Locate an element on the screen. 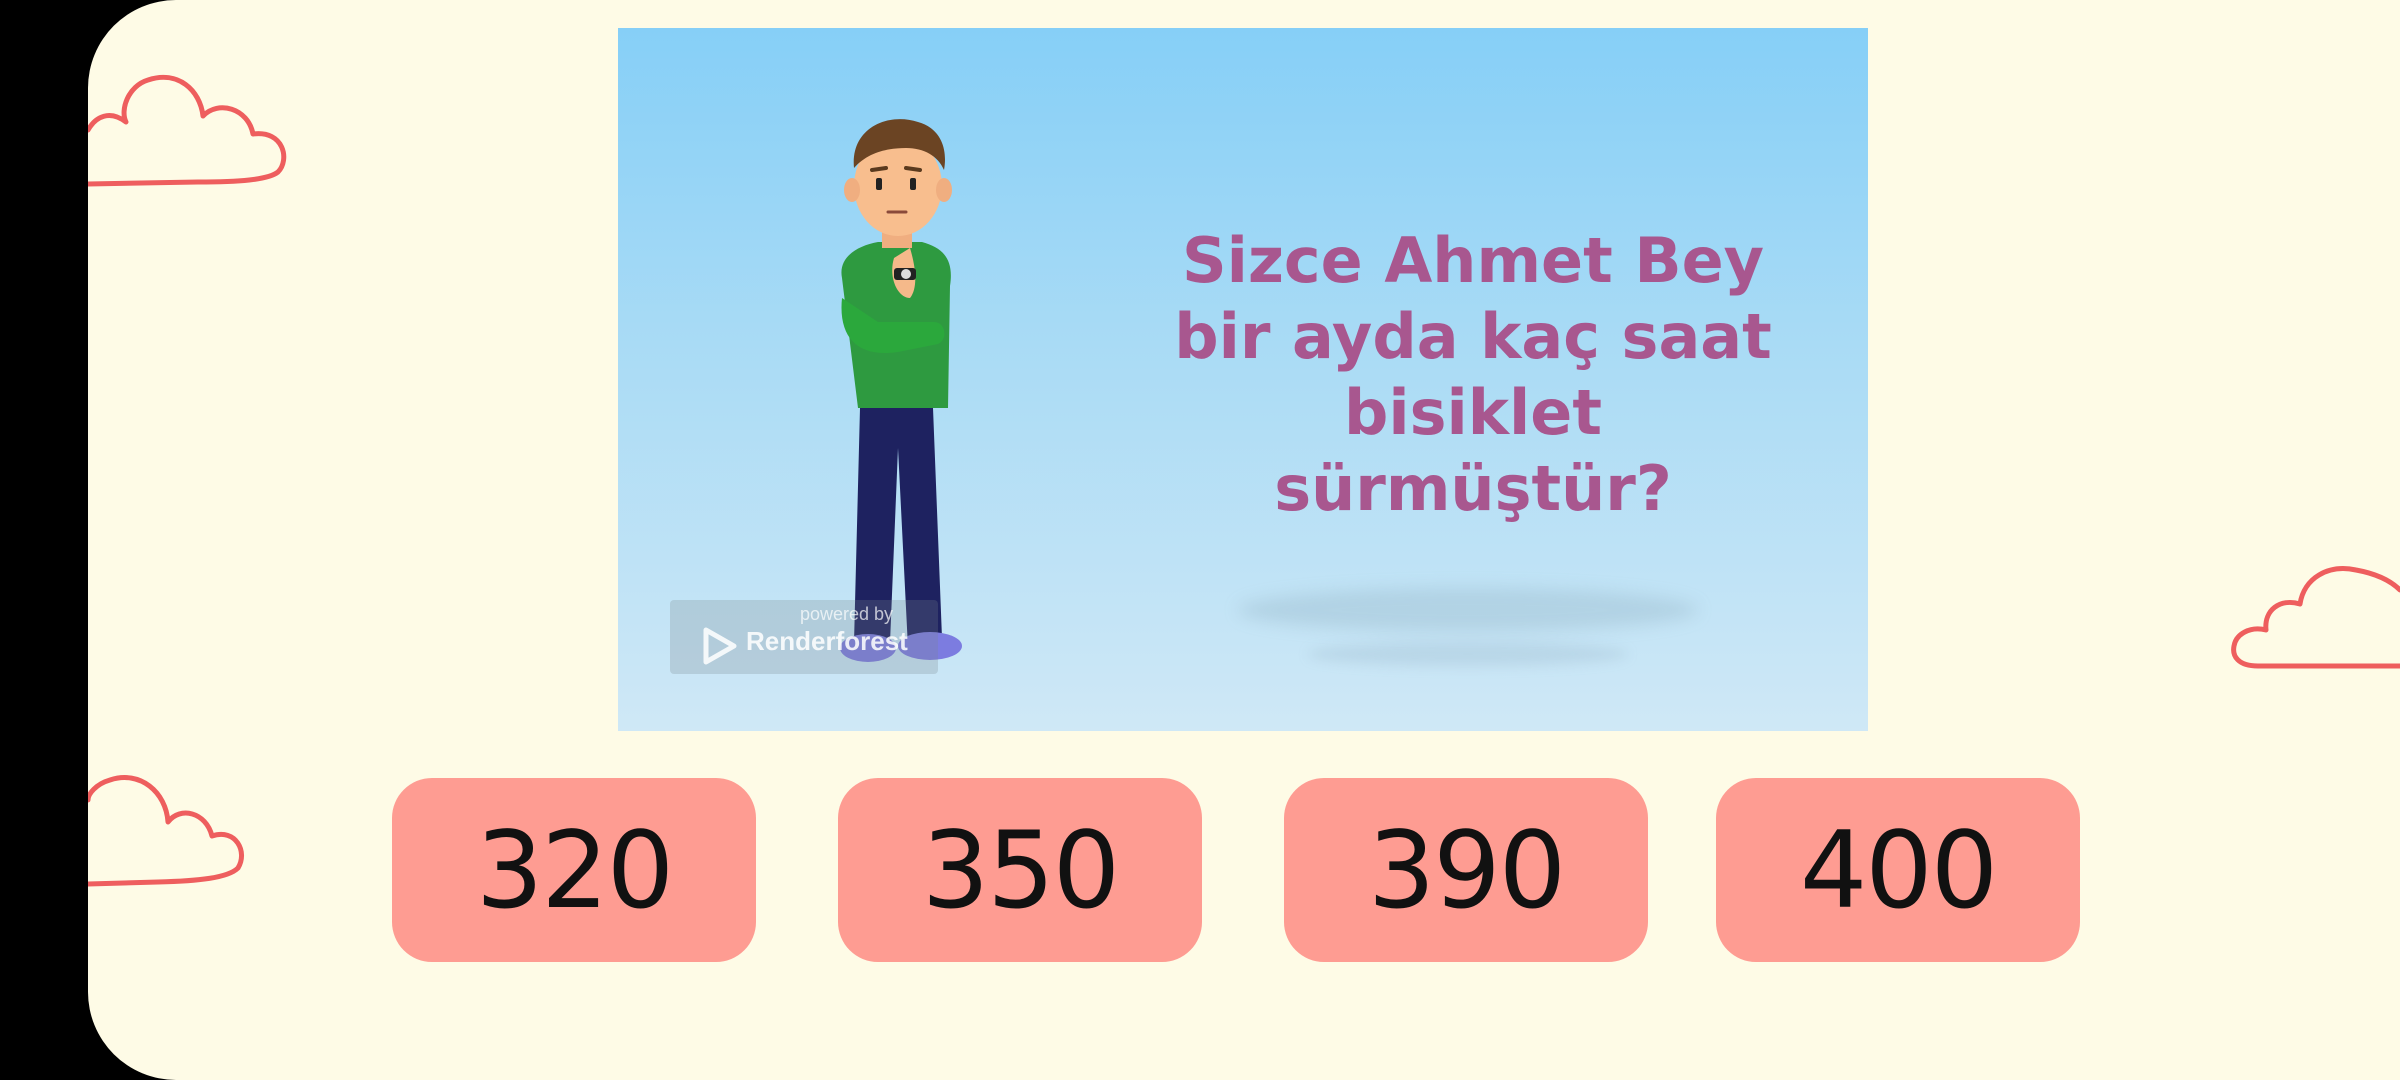 The width and height of the screenshot is (2400, 1080). answer-button-1: 320 is located at coordinates (574, 870).